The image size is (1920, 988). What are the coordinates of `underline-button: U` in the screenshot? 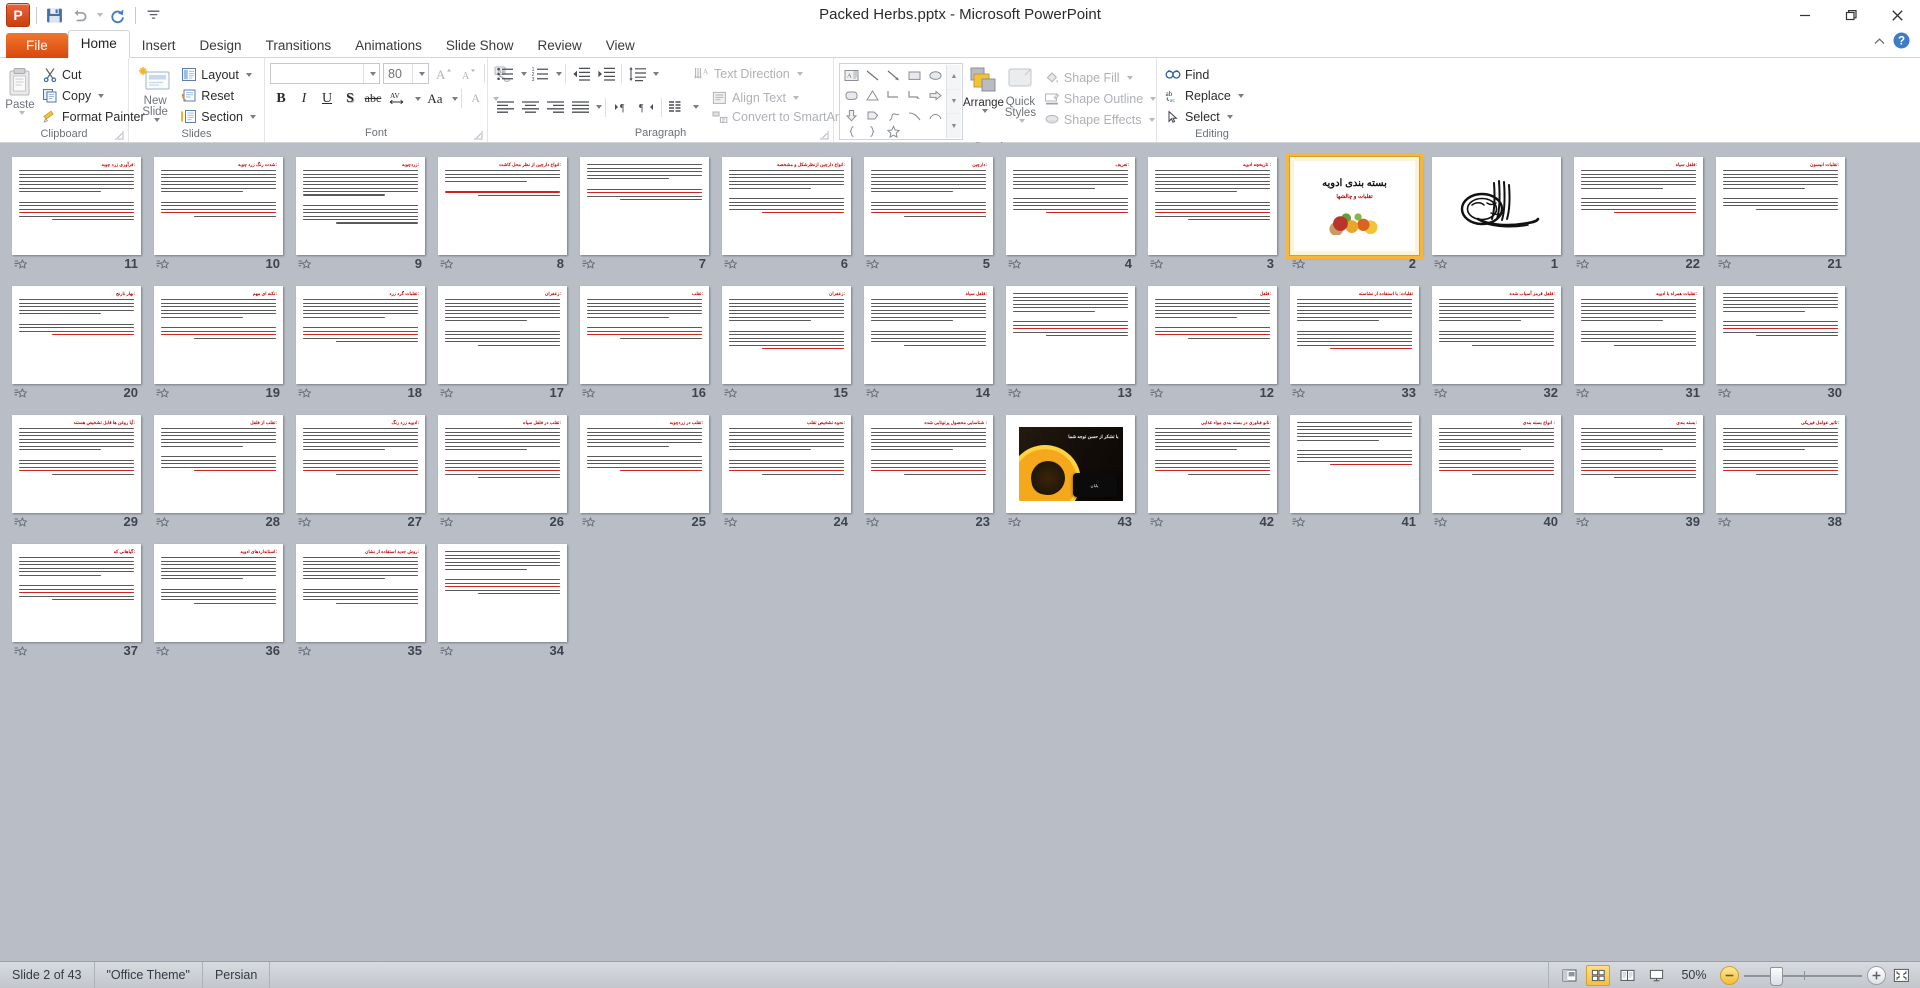 It's located at (327, 98).